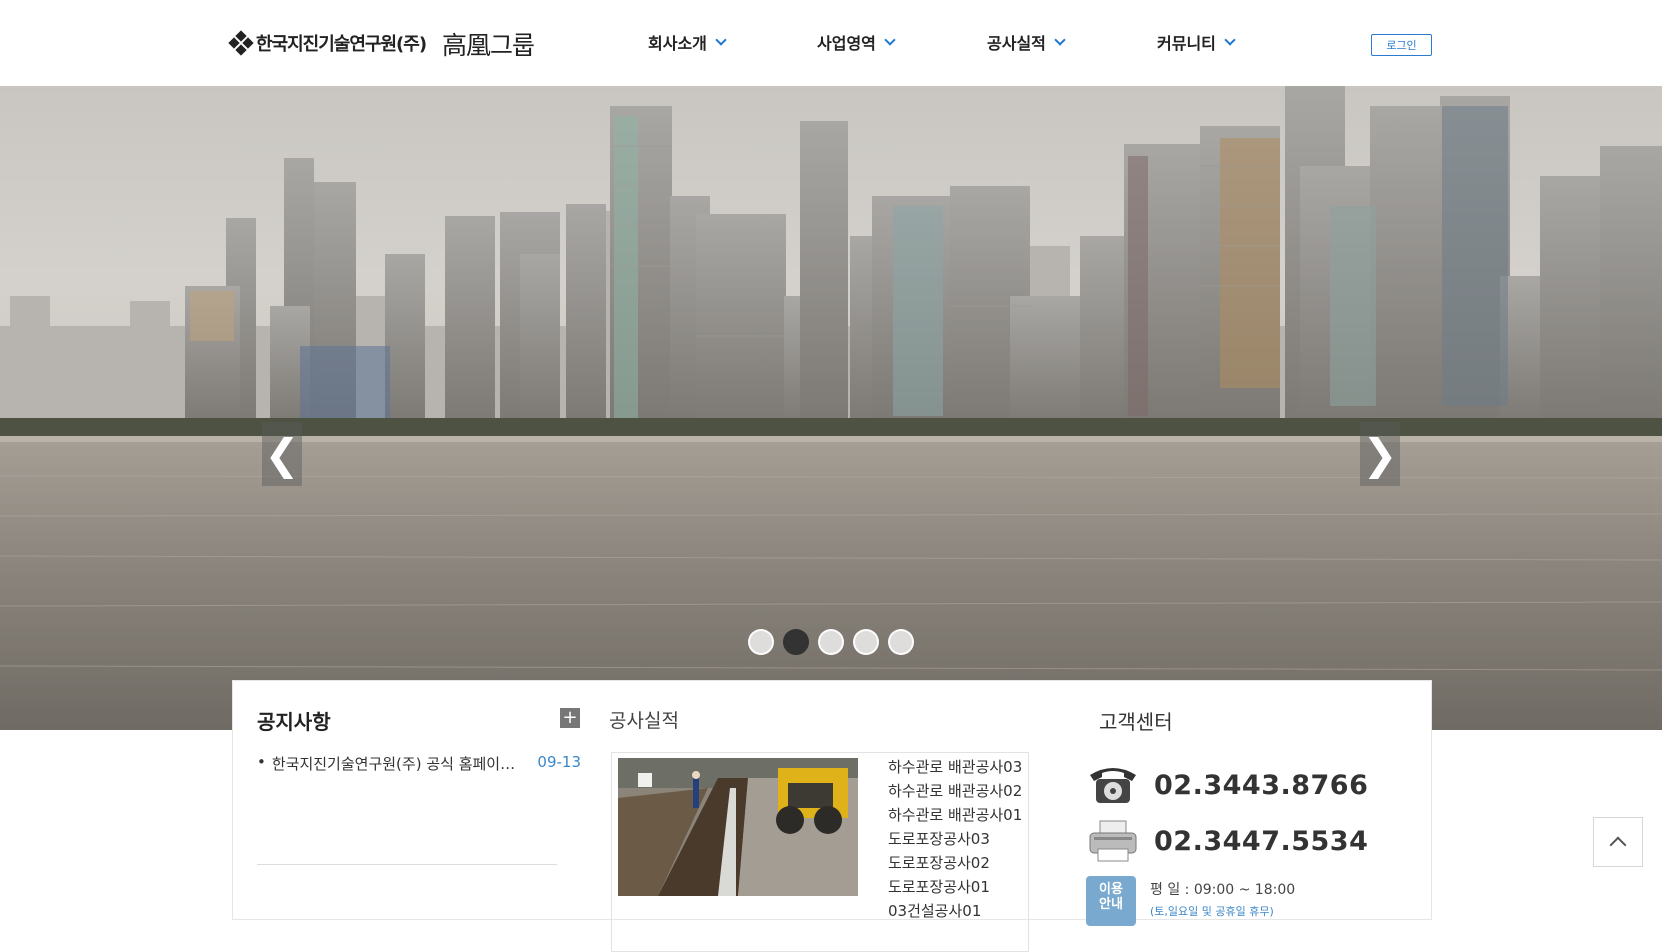 Image resolution: width=1662 pixels, height=952 pixels. Describe the element at coordinates (677, 43) in the screenshot. I see `nav-item-label: 회사소개` at that location.